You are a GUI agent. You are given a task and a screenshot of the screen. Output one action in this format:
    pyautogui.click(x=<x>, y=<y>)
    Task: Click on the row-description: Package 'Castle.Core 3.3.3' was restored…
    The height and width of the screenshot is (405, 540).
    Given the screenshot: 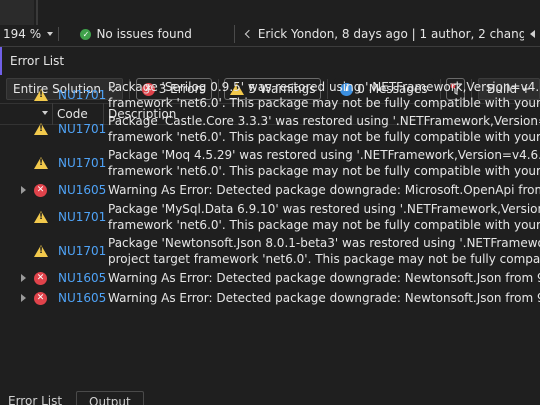 What is the action you would take?
    pyautogui.click(x=324, y=129)
    